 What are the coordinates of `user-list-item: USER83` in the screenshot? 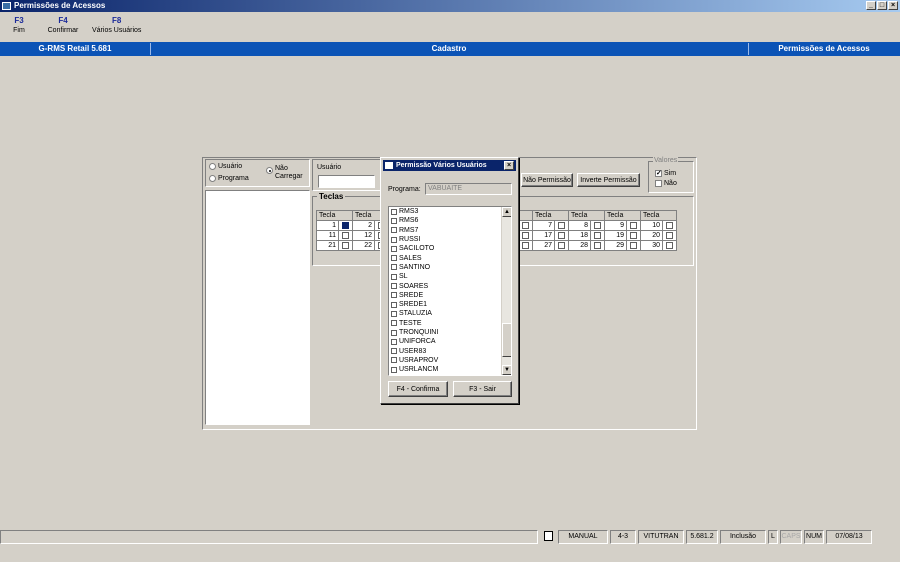 It's located at (450, 350).